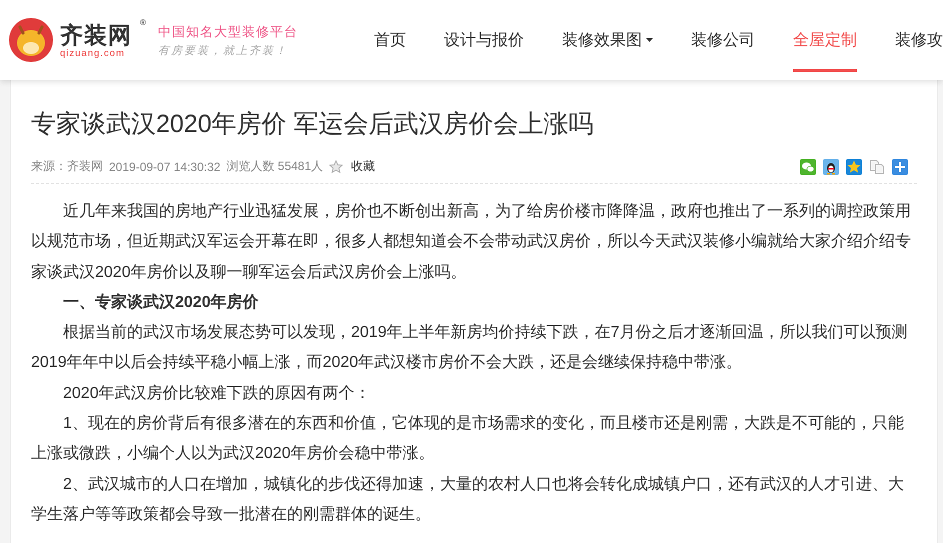 The width and height of the screenshot is (943, 543). Describe the element at coordinates (607, 40) in the screenshot. I see `nav-link: 装修效果图` at that location.